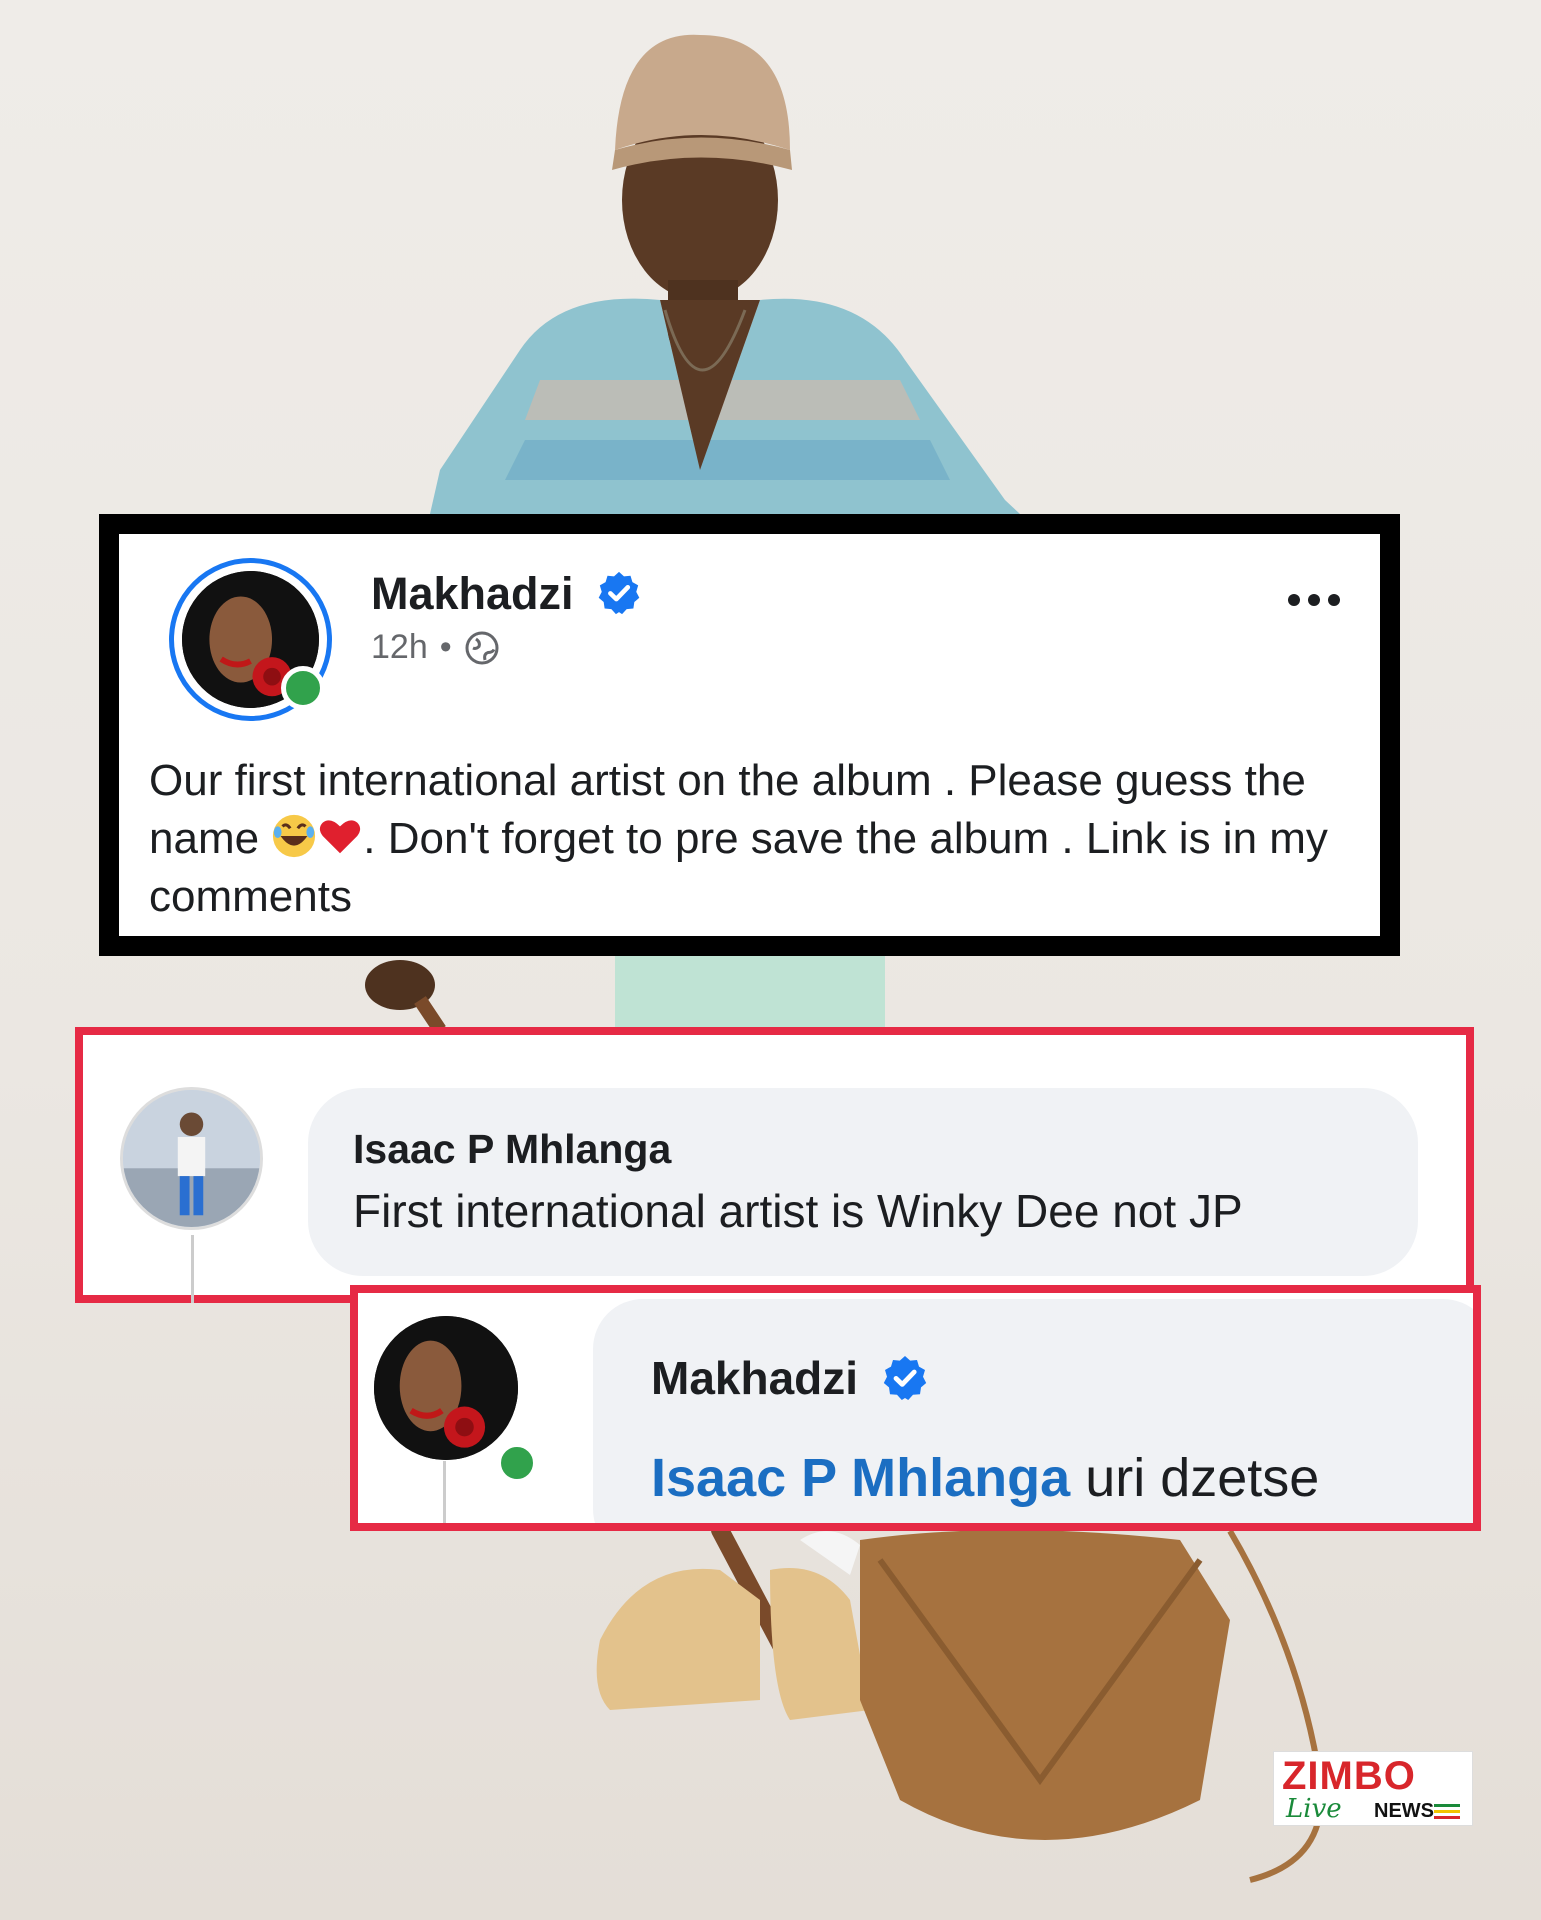  I want to click on reply-author-name: Makhadzi, so click(754, 1378).